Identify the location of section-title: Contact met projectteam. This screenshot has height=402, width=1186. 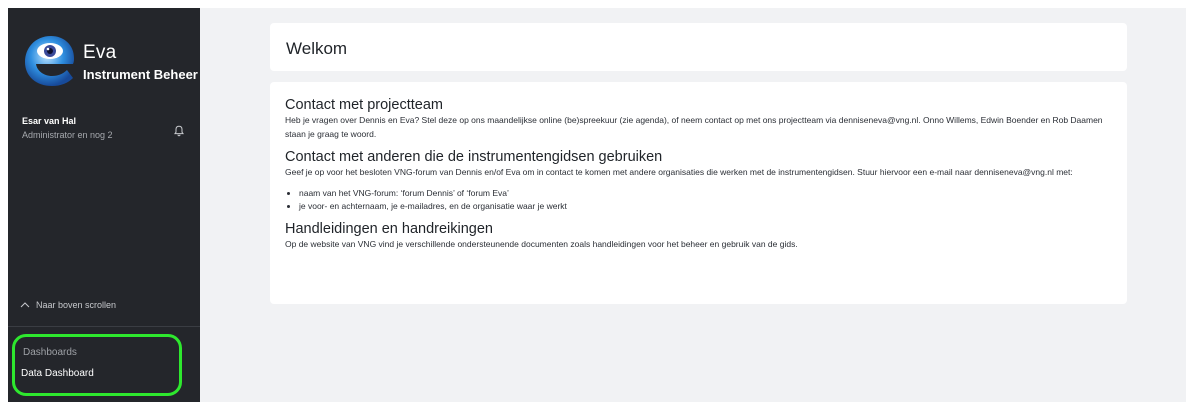
(364, 105).